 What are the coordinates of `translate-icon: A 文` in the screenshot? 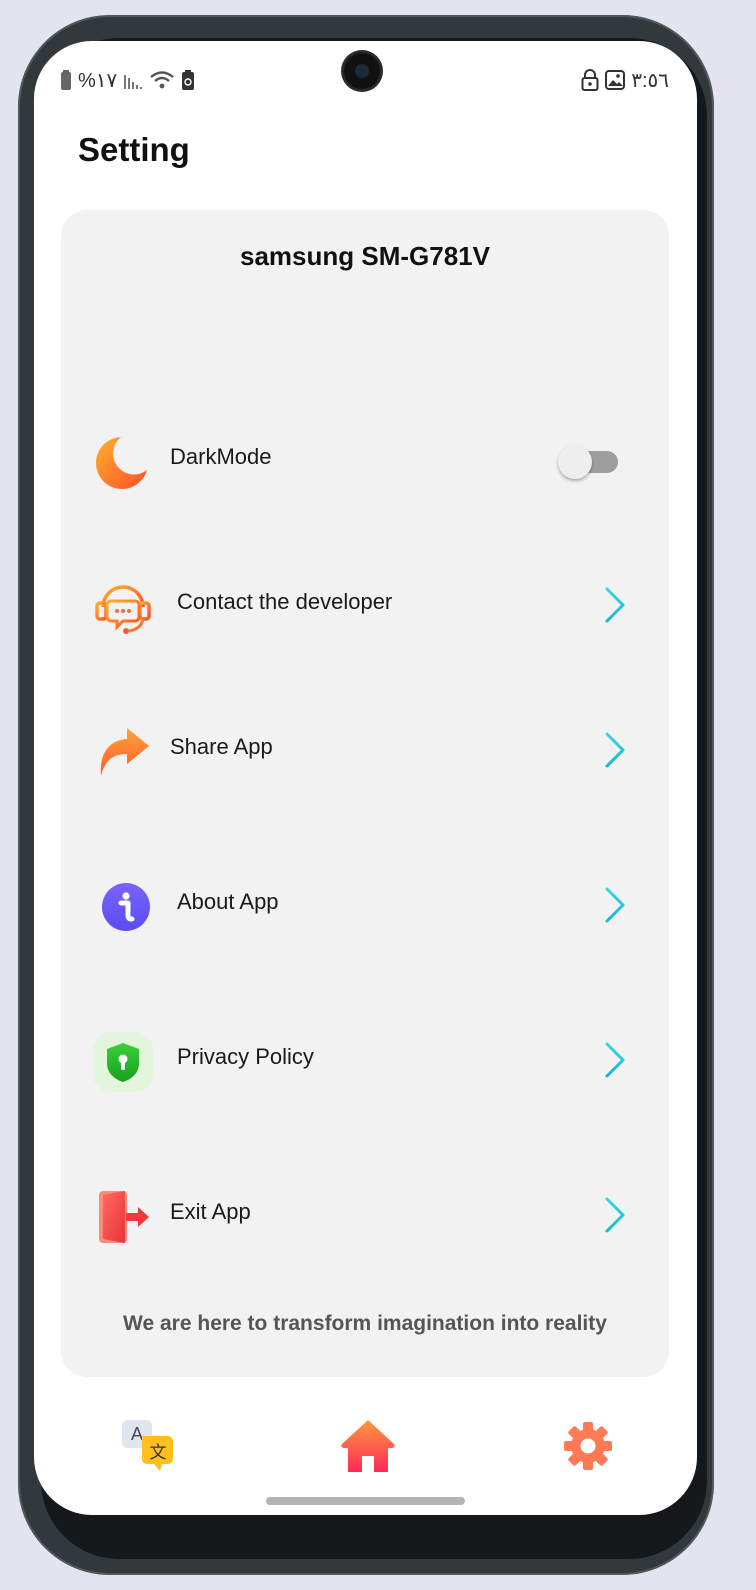 It's located at (148, 1446).